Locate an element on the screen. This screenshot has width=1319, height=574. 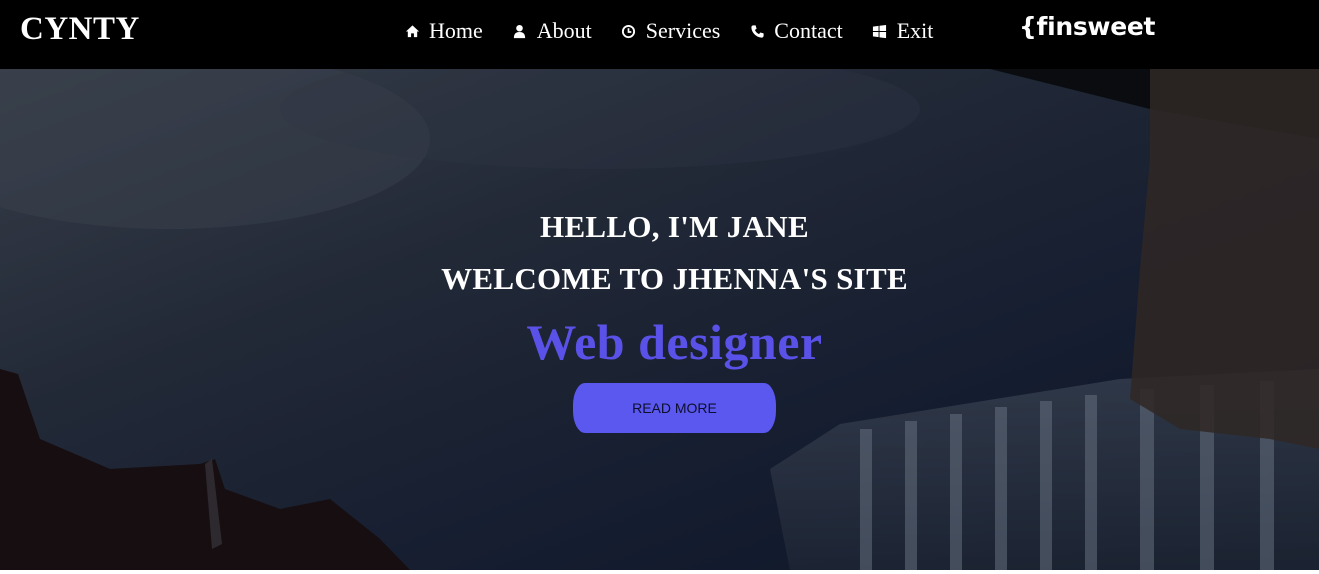
nav-item-label: Contact is located at coordinates (808, 30).